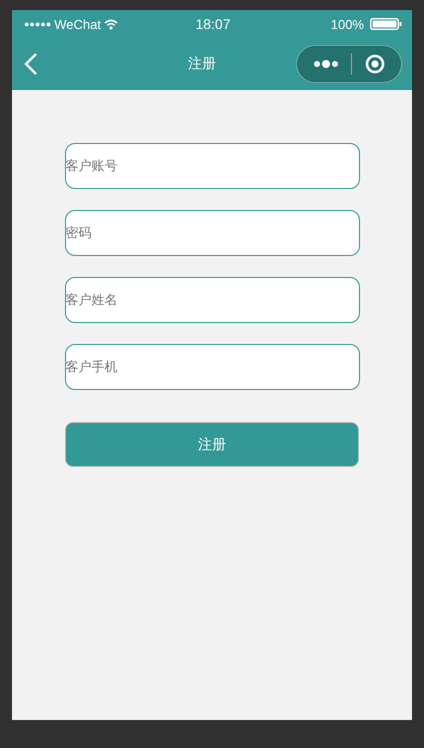 Image resolution: width=424 pixels, height=748 pixels. Describe the element at coordinates (212, 233) in the screenshot. I see `input-field: 密码` at that location.